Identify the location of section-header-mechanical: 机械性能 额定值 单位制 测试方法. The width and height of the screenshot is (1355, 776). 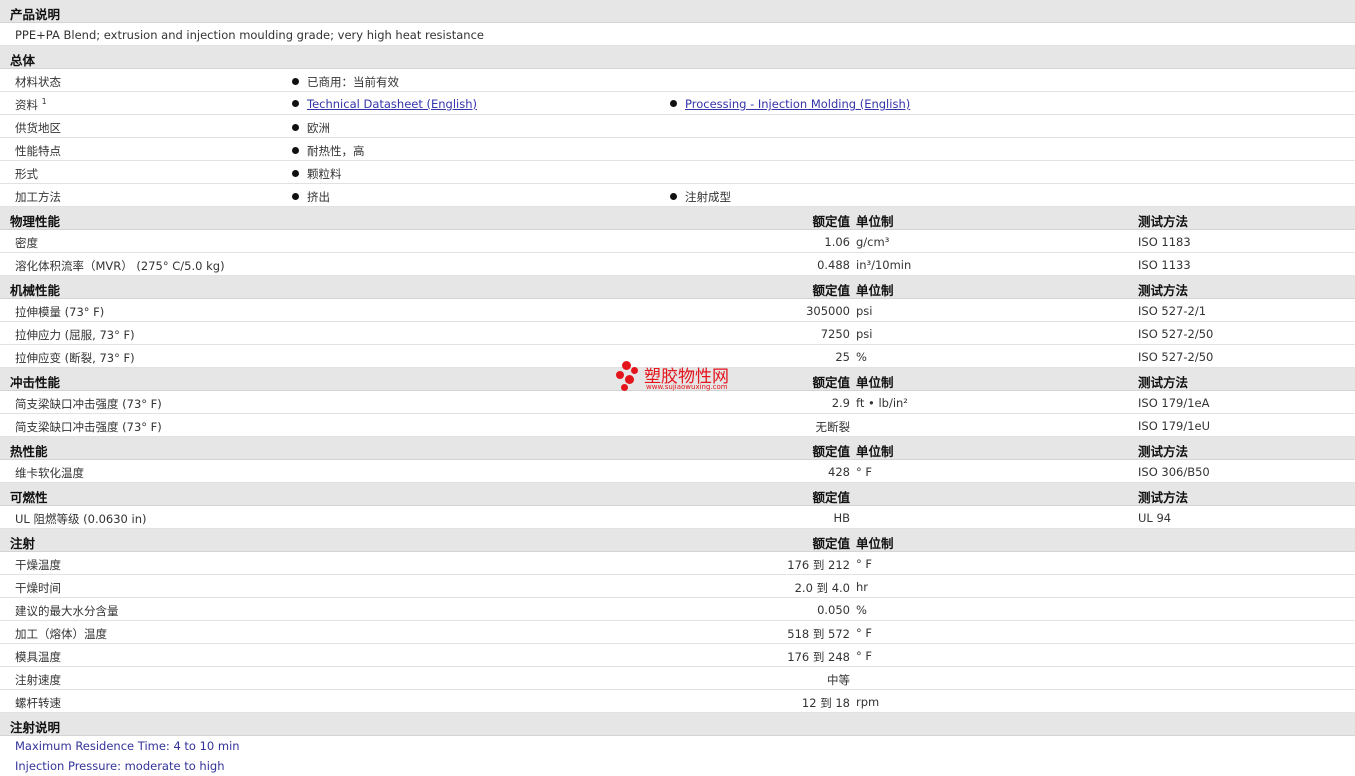
(677, 287).